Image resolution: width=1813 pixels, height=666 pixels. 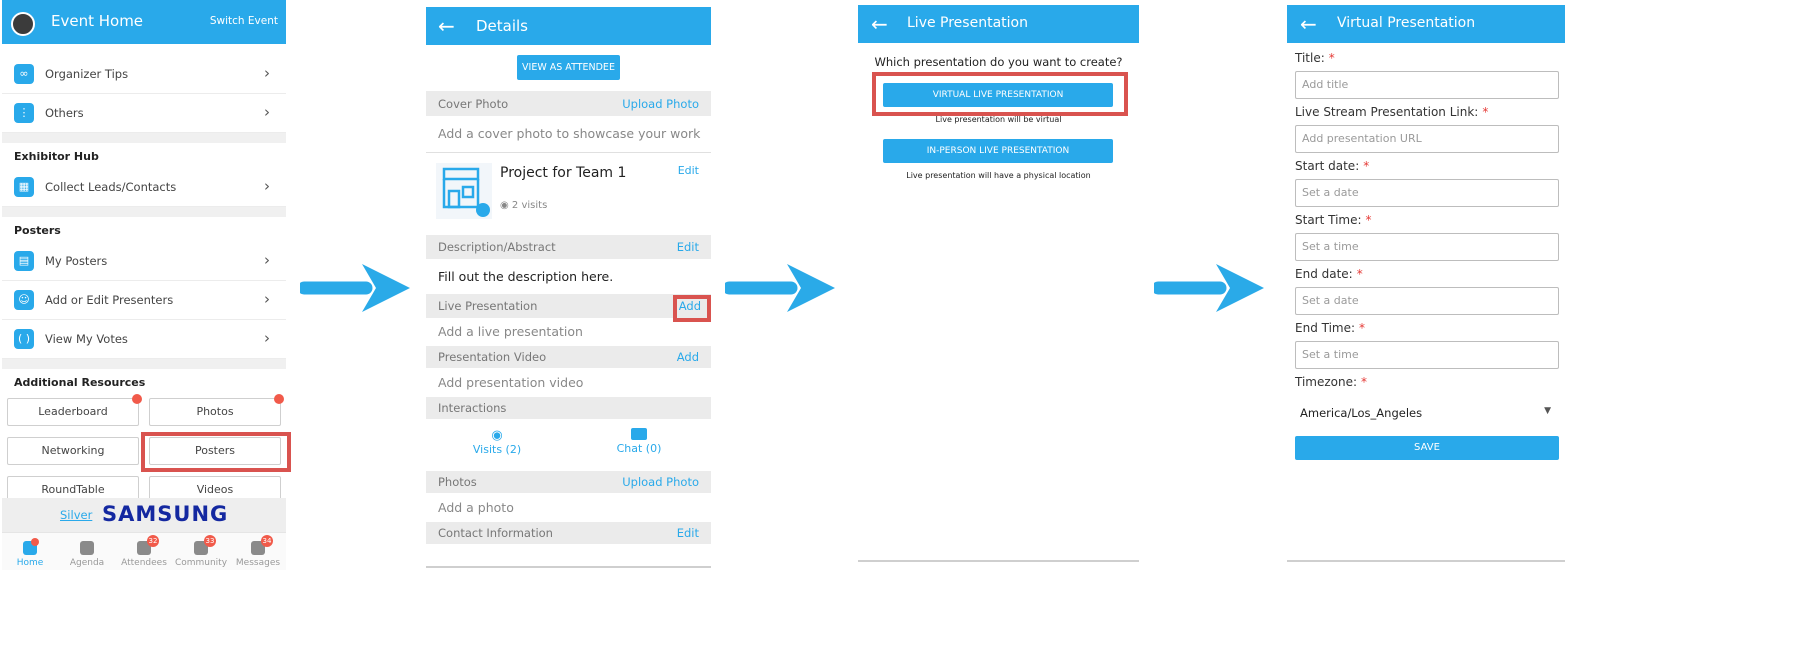 What do you see at coordinates (688, 170) in the screenshot?
I see `project-edit-link: Edit` at bounding box center [688, 170].